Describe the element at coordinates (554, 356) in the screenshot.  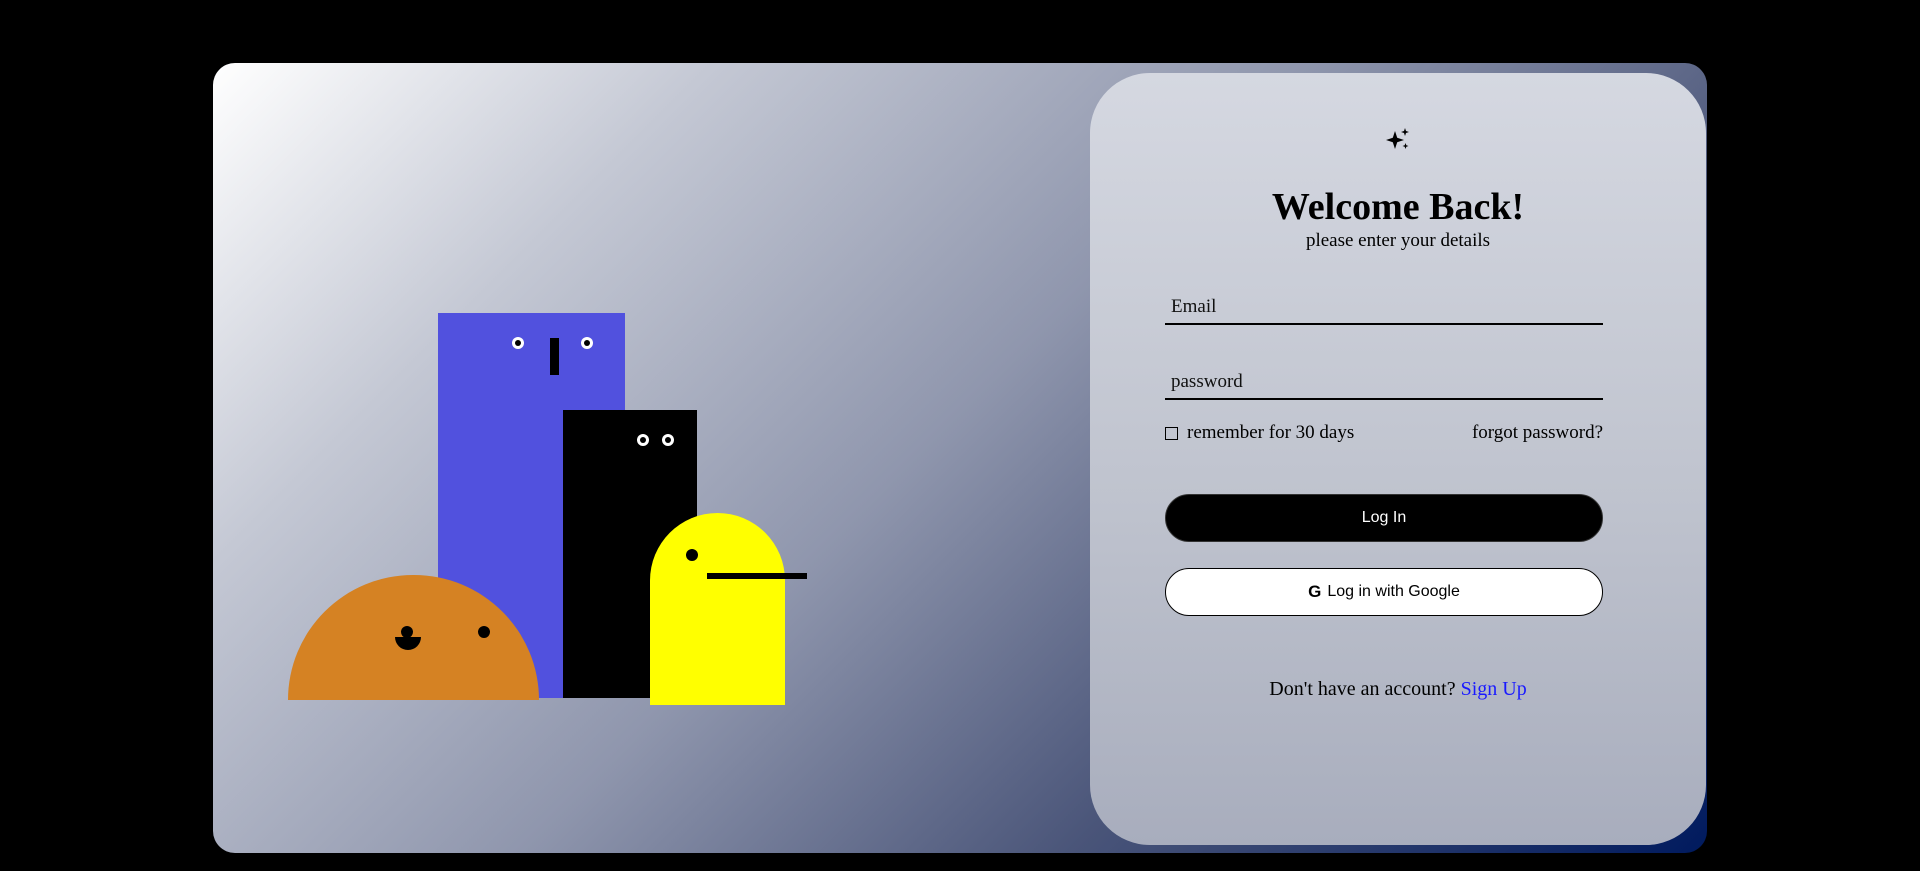
I see `purple-mouth` at that location.